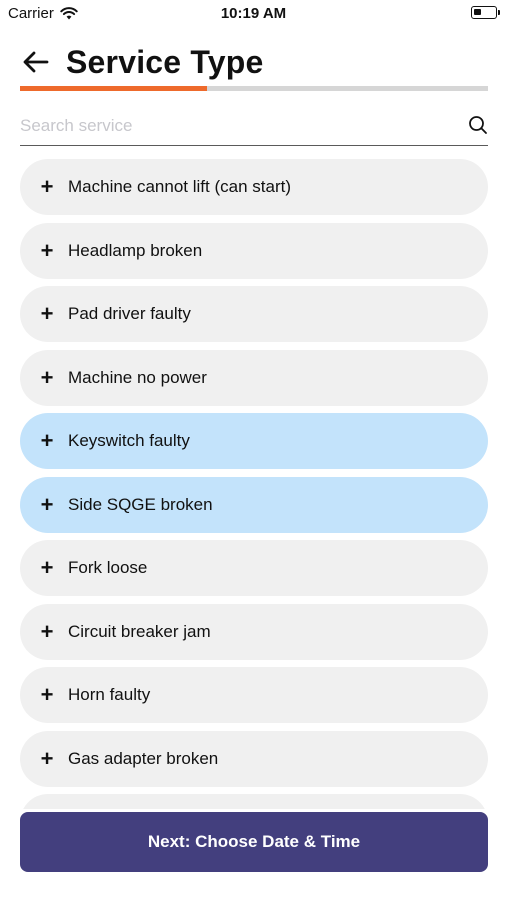 The image size is (507, 900). What do you see at coordinates (254, 801) in the screenshot?
I see `service-item` at bounding box center [254, 801].